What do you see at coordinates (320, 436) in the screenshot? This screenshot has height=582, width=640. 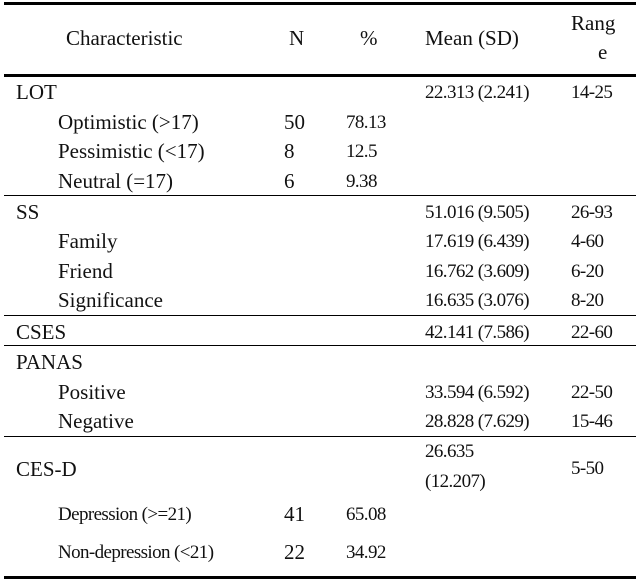 I see `group-rule-panas` at bounding box center [320, 436].